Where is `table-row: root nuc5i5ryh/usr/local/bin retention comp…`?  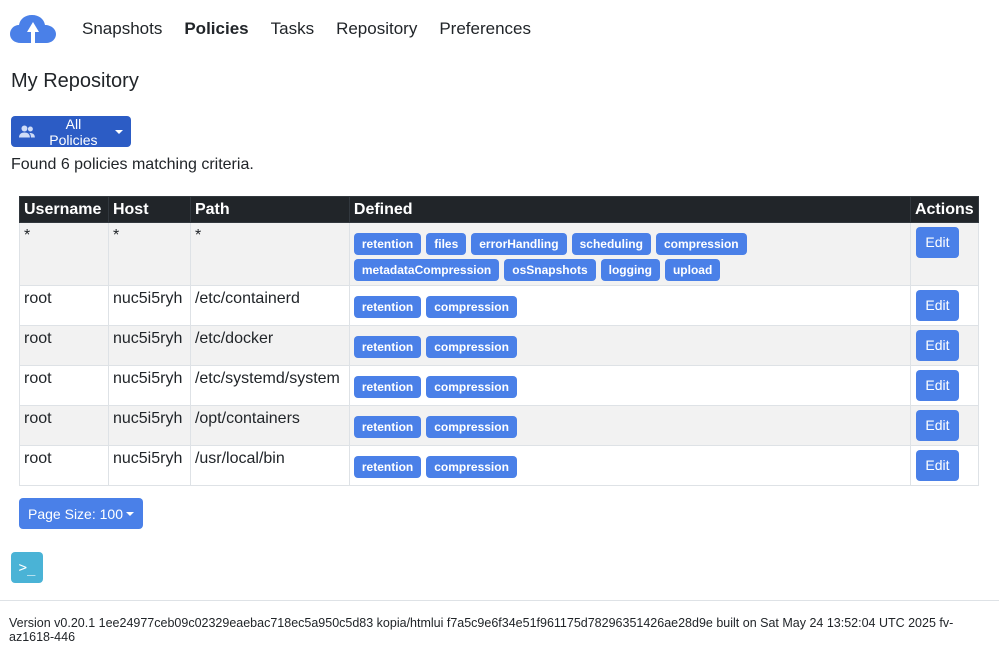 table-row: root nuc5i5ryh/usr/local/bin retention comp… is located at coordinates (499, 465).